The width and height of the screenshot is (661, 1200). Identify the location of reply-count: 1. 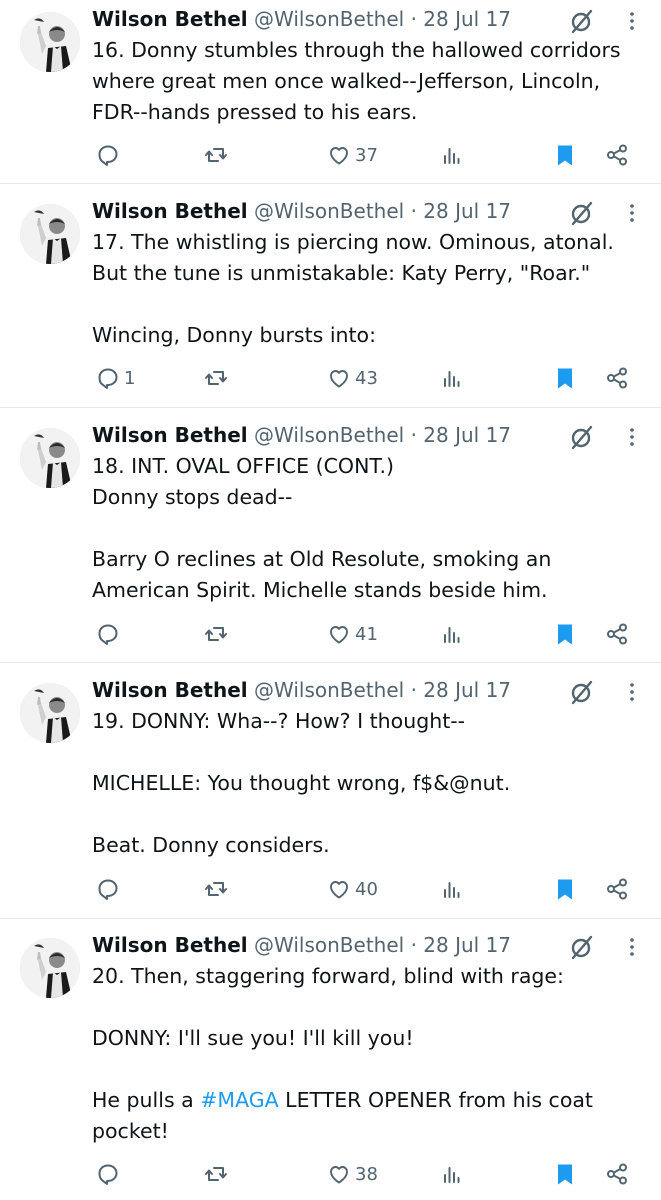
(130, 378).